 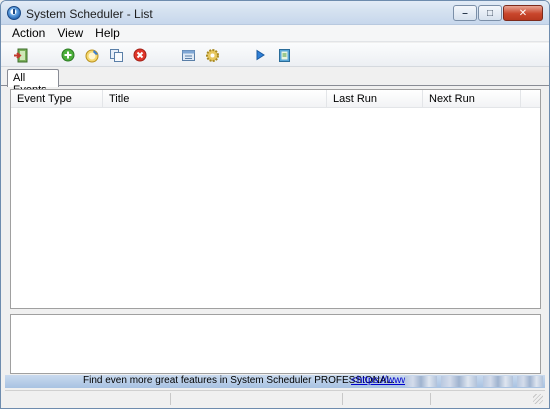 I want to click on menu-action: Action, so click(x=28, y=33).